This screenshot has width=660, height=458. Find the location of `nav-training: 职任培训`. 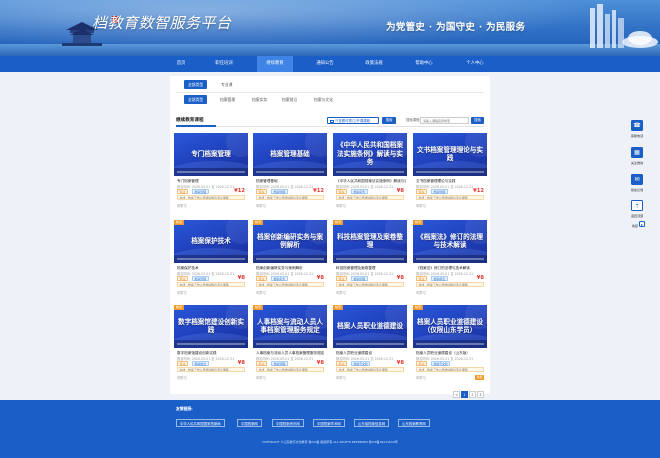

nav-training: 职任培训 is located at coordinates (224, 64).